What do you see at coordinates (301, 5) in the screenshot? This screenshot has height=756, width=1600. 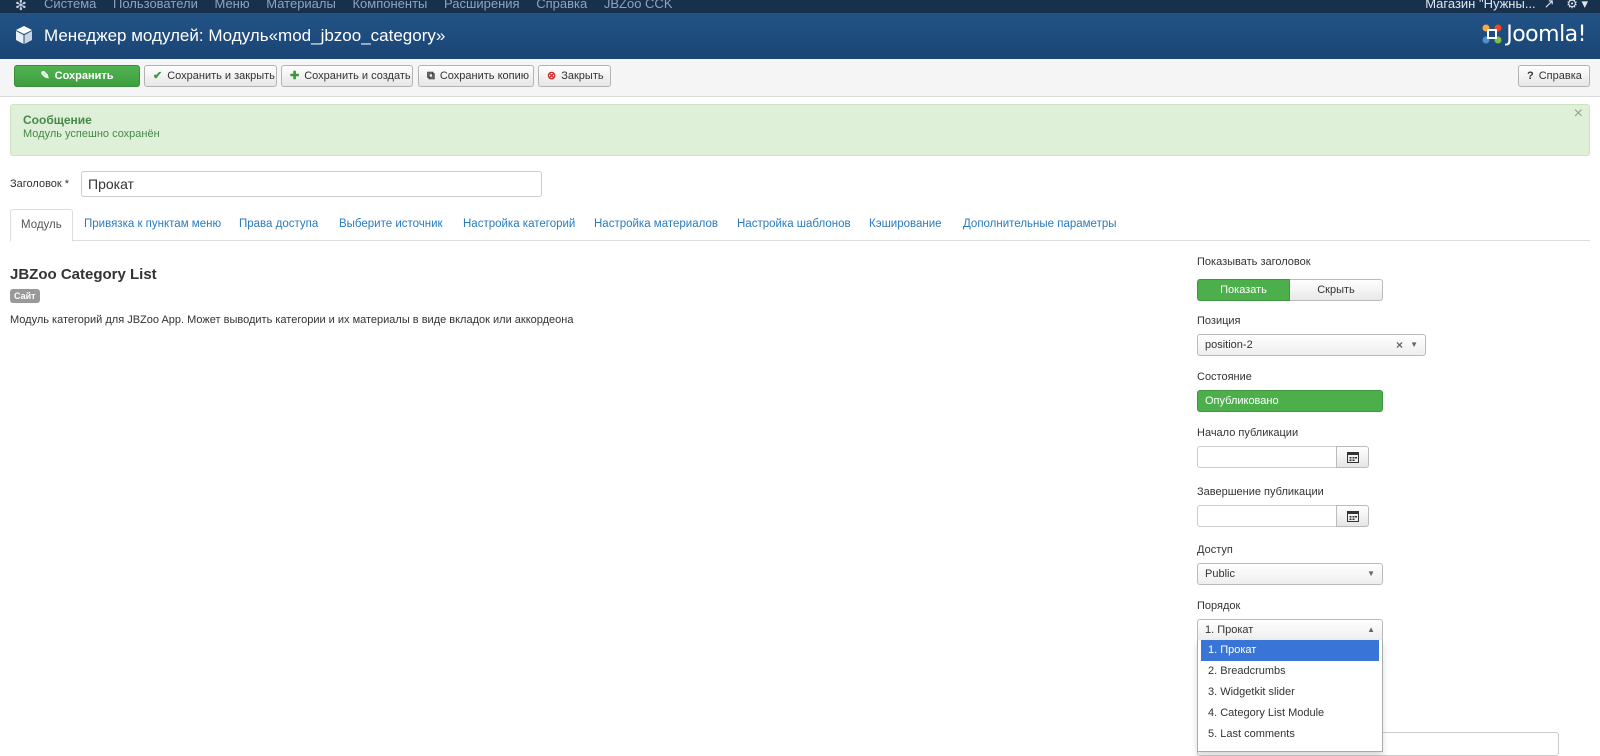 I see `menu-item-content: Материалы` at bounding box center [301, 5].